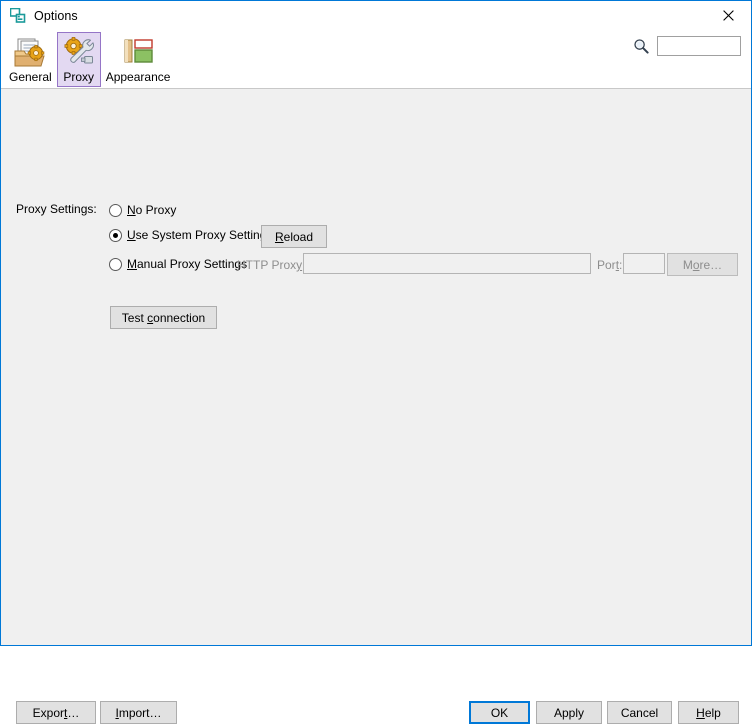 The width and height of the screenshot is (752, 724). What do you see at coordinates (294, 236) in the screenshot?
I see `reload-button: Reload` at bounding box center [294, 236].